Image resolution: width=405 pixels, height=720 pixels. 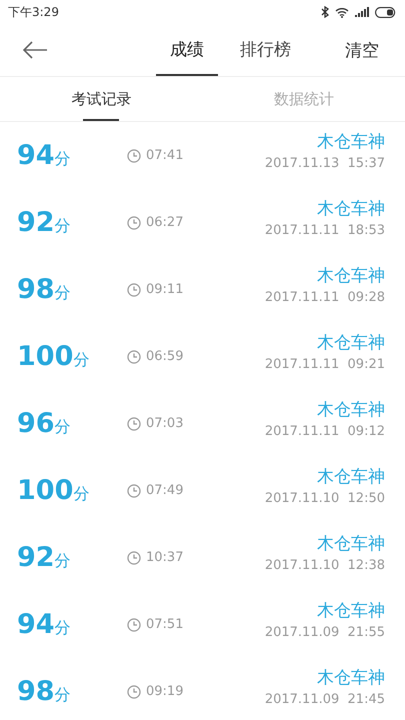 I want to click on battery-icon, so click(x=386, y=12).